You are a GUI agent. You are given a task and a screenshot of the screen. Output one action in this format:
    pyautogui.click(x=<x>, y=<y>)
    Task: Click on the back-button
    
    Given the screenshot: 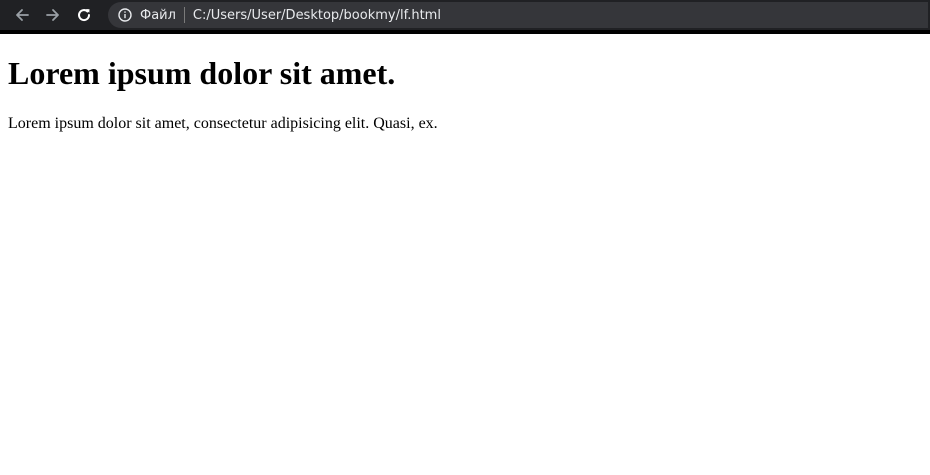 What is the action you would take?
    pyautogui.click(x=22, y=15)
    